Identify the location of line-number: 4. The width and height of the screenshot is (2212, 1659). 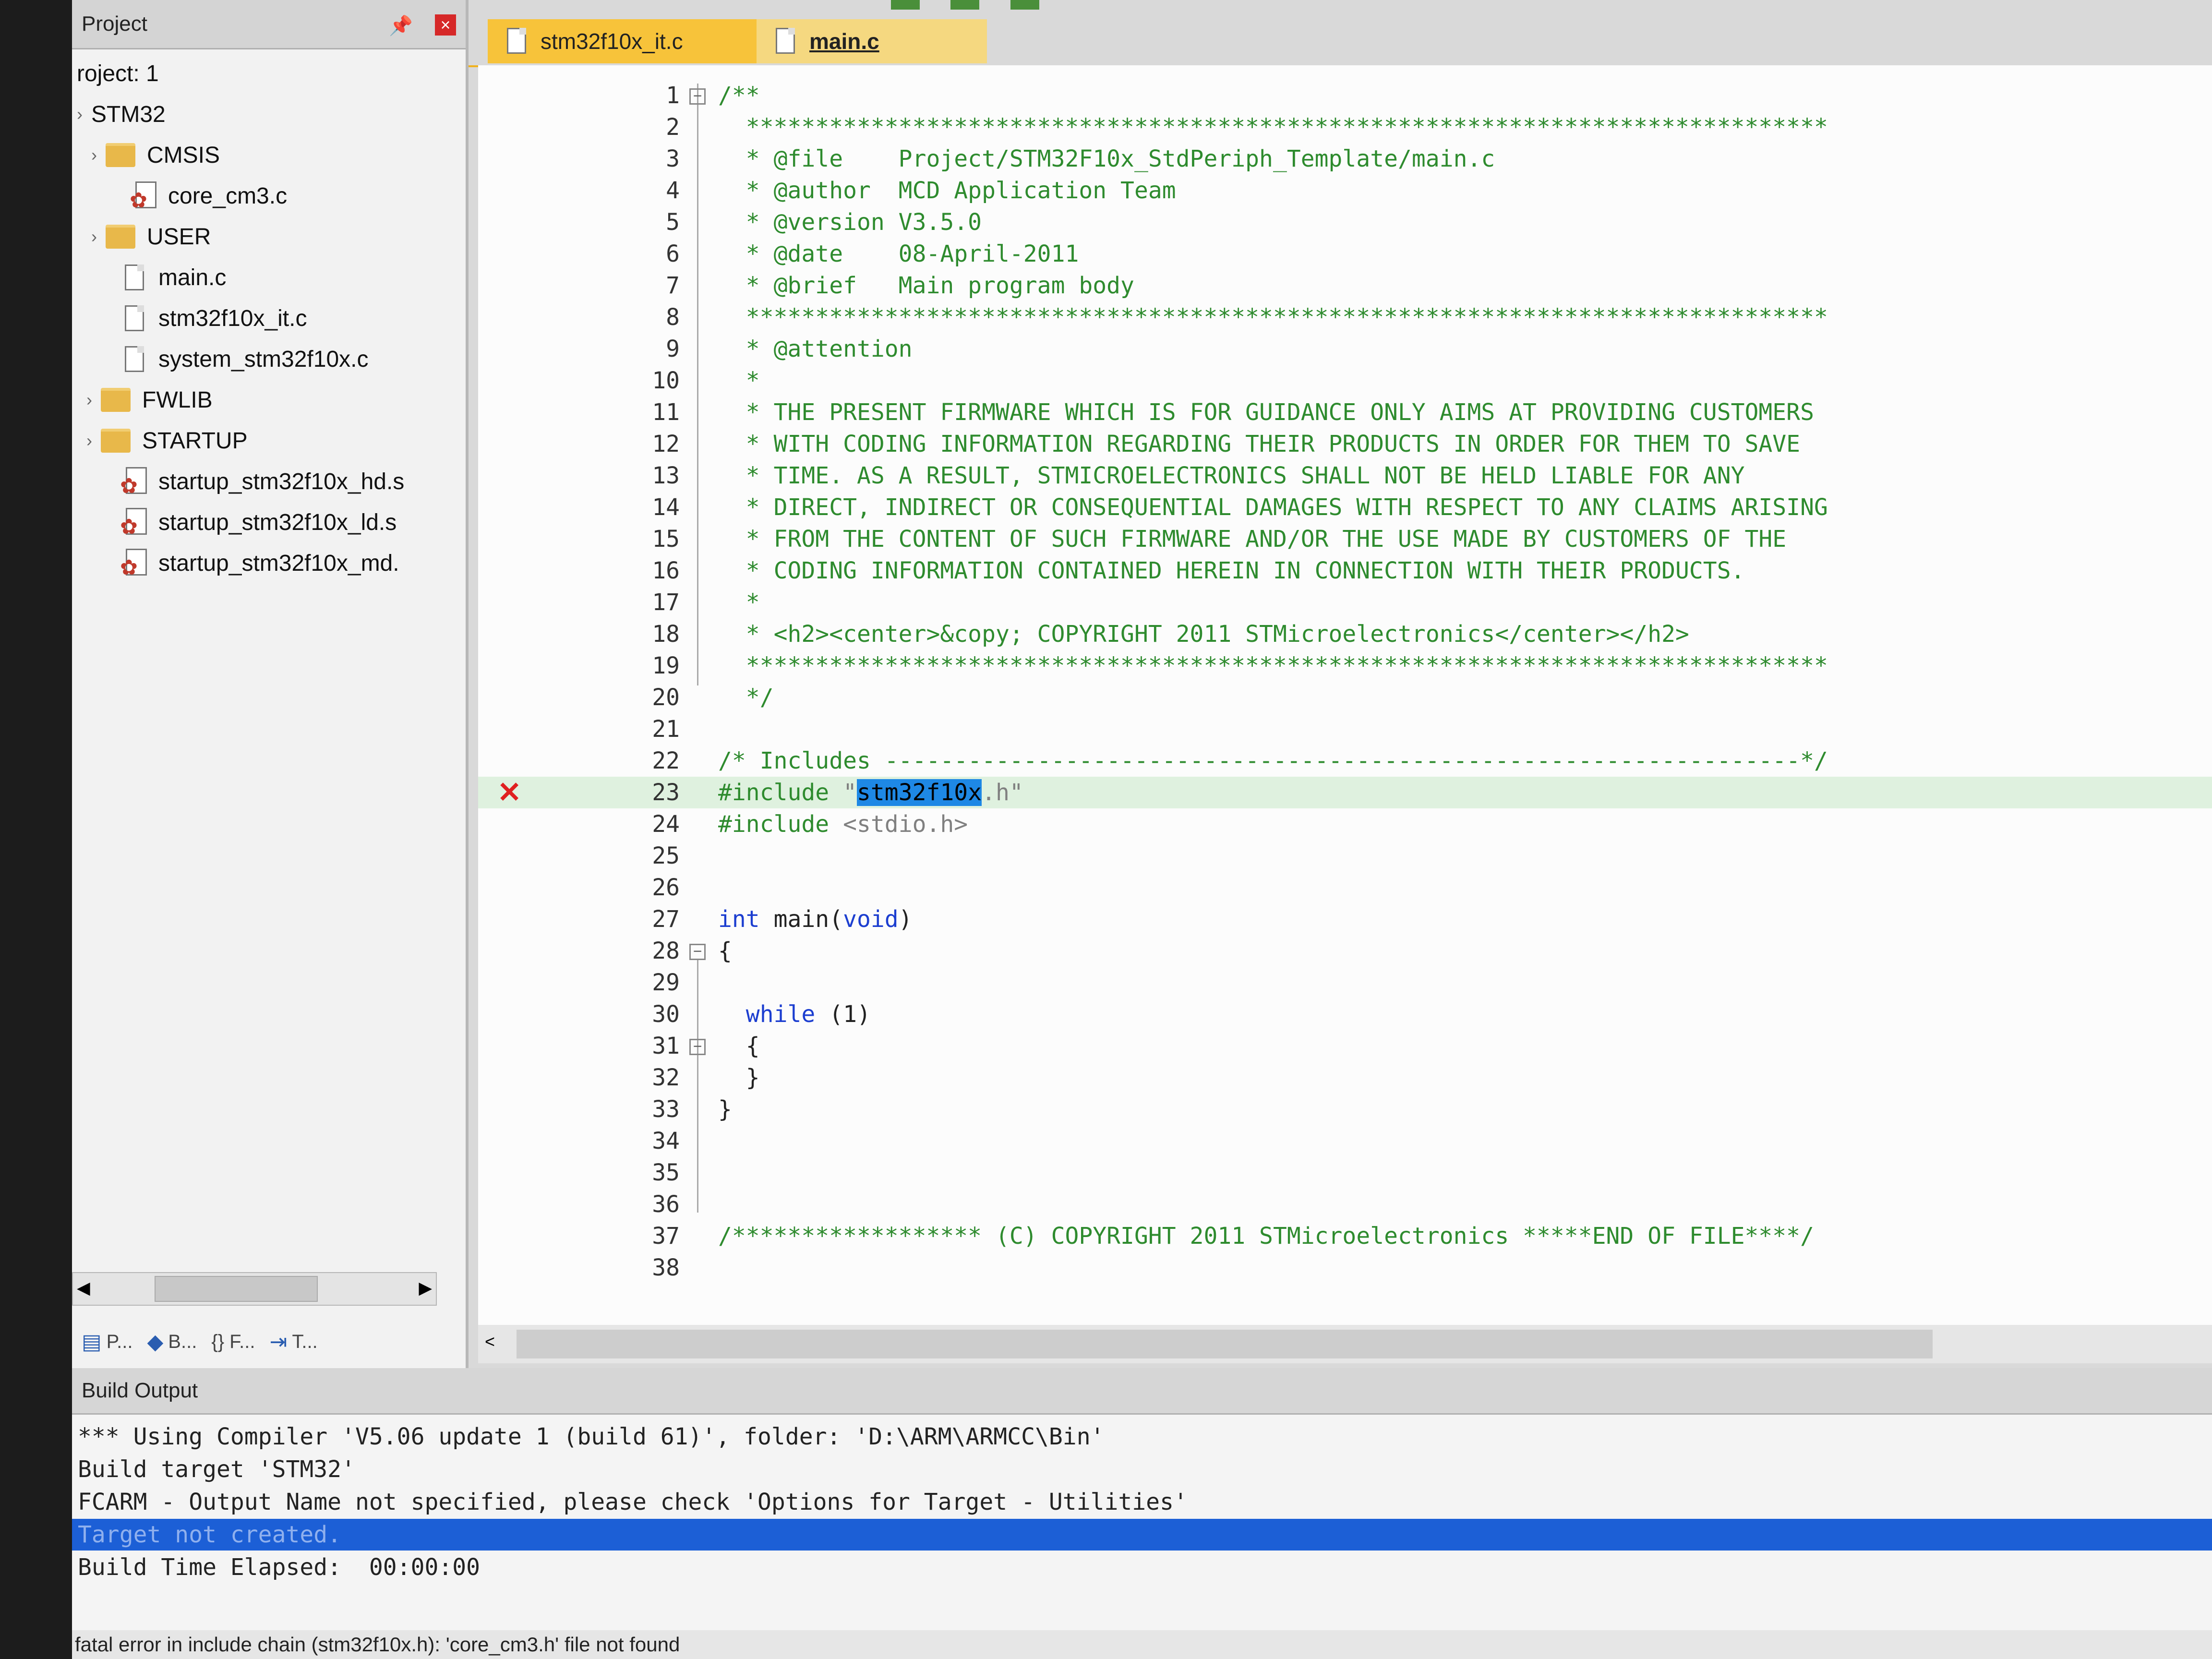
(673, 191).